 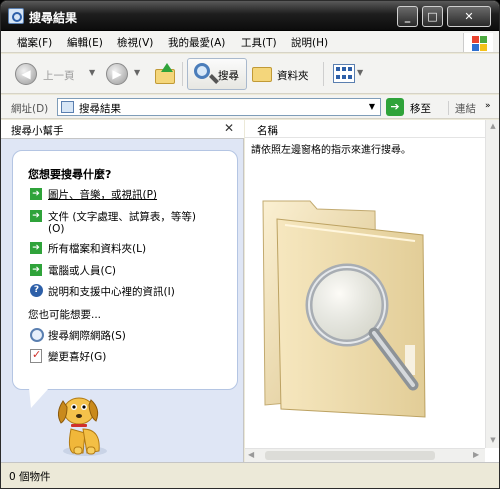 I want to click on horizontal-scrollbar: ◀ ▶, so click(x=365, y=455).